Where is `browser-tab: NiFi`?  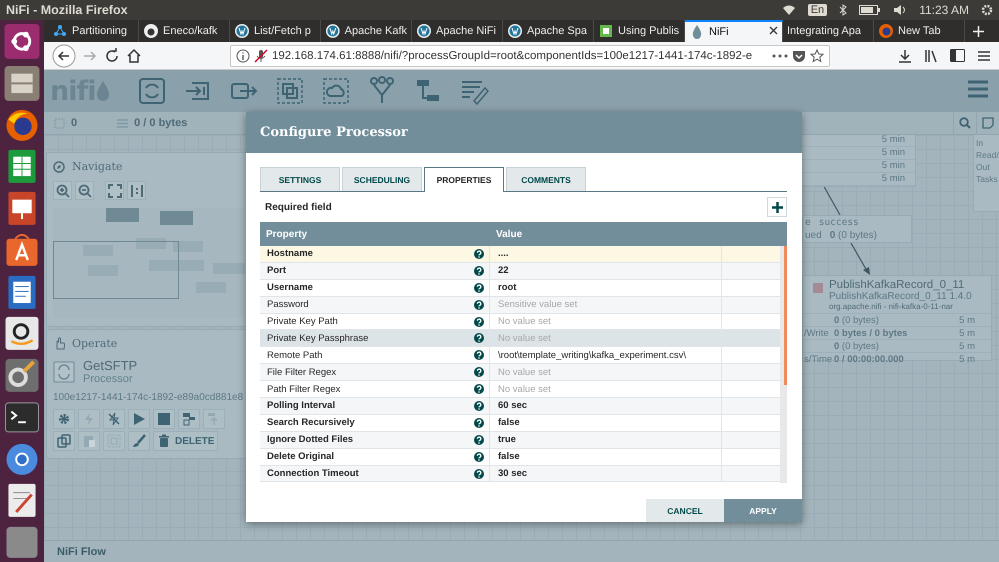 browser-tab: NiFi is located at coordinates (734, 31).